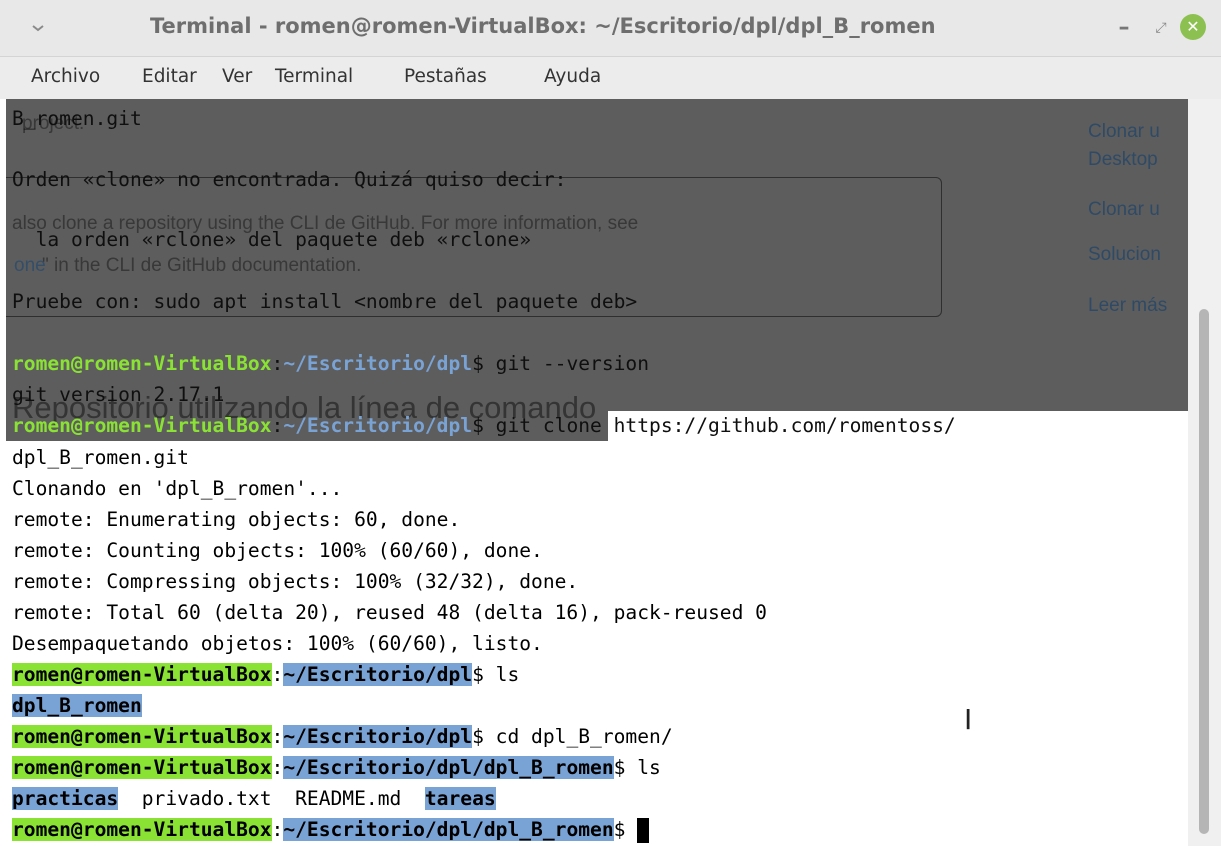 This screenshot has height=846, width=1221. What do you see at coordinates (572, 76) in the screenshot?
I see `menu-ayuda: Ayuda` at bounding box center [572, 76].